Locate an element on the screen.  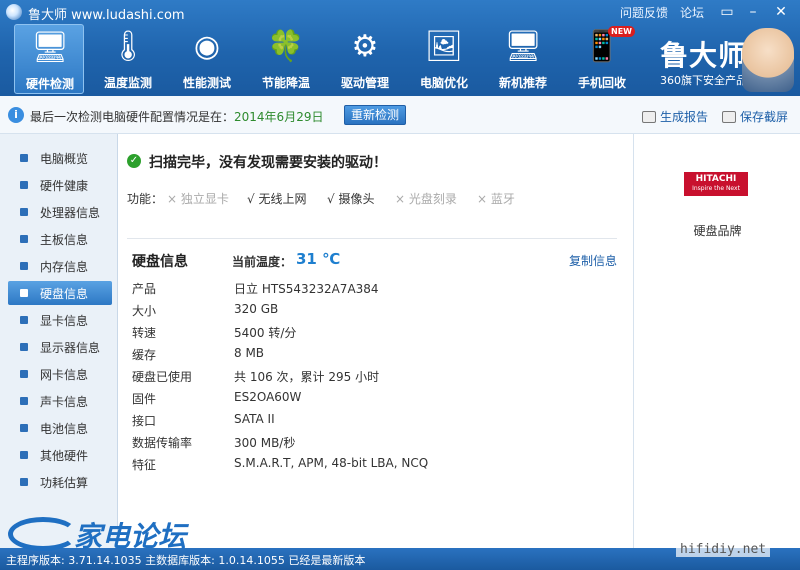
spec-value: 300 MB/秒 is located at coordinates (265, 443).